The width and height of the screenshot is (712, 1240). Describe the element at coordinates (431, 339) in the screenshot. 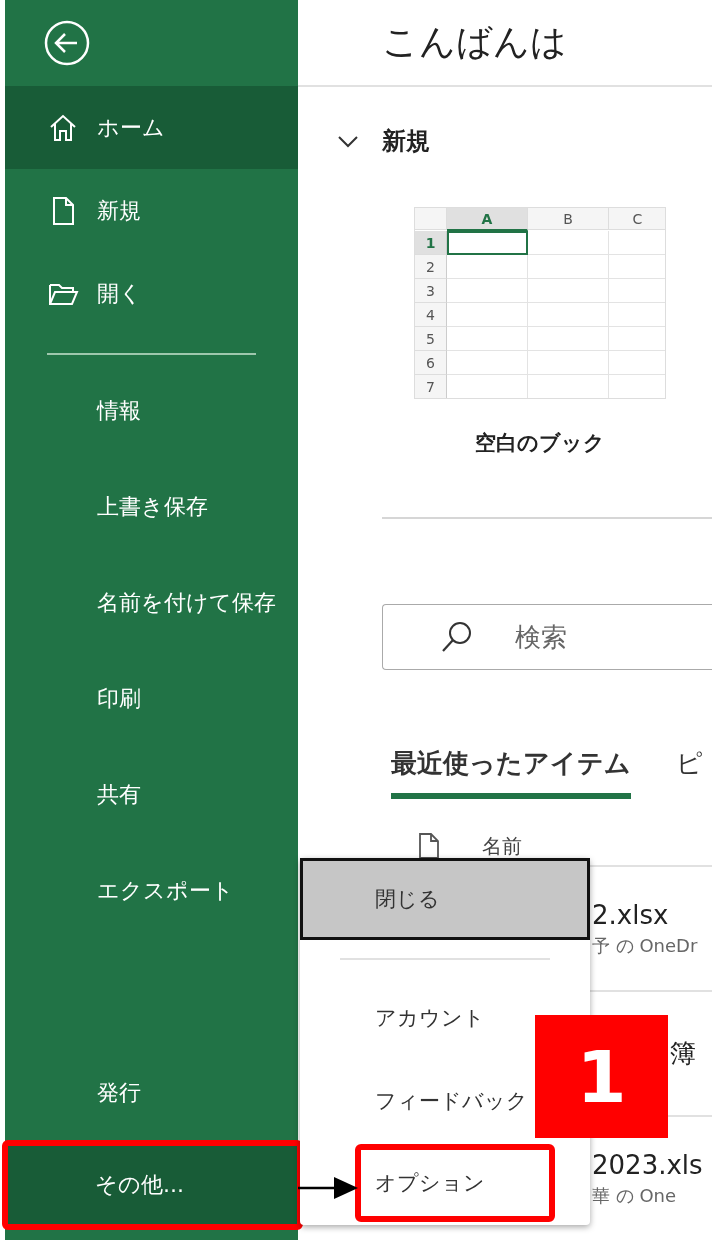

I see `row-header: 5` at that location.